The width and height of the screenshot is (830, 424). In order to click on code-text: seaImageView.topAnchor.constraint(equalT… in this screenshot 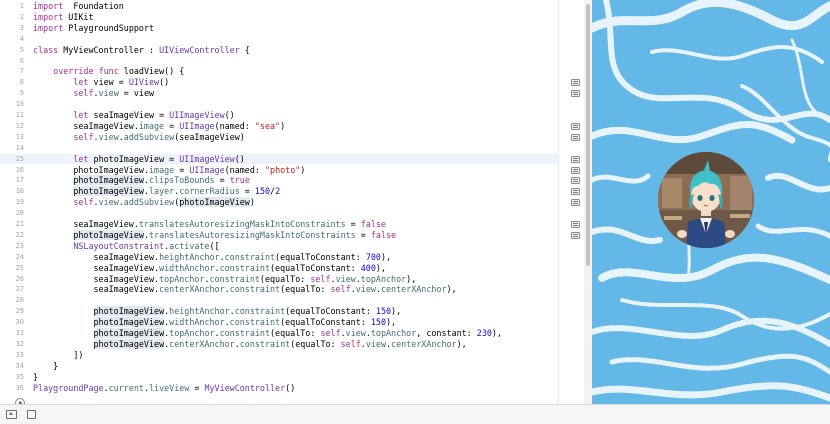, I will do `click(225, 279)`.